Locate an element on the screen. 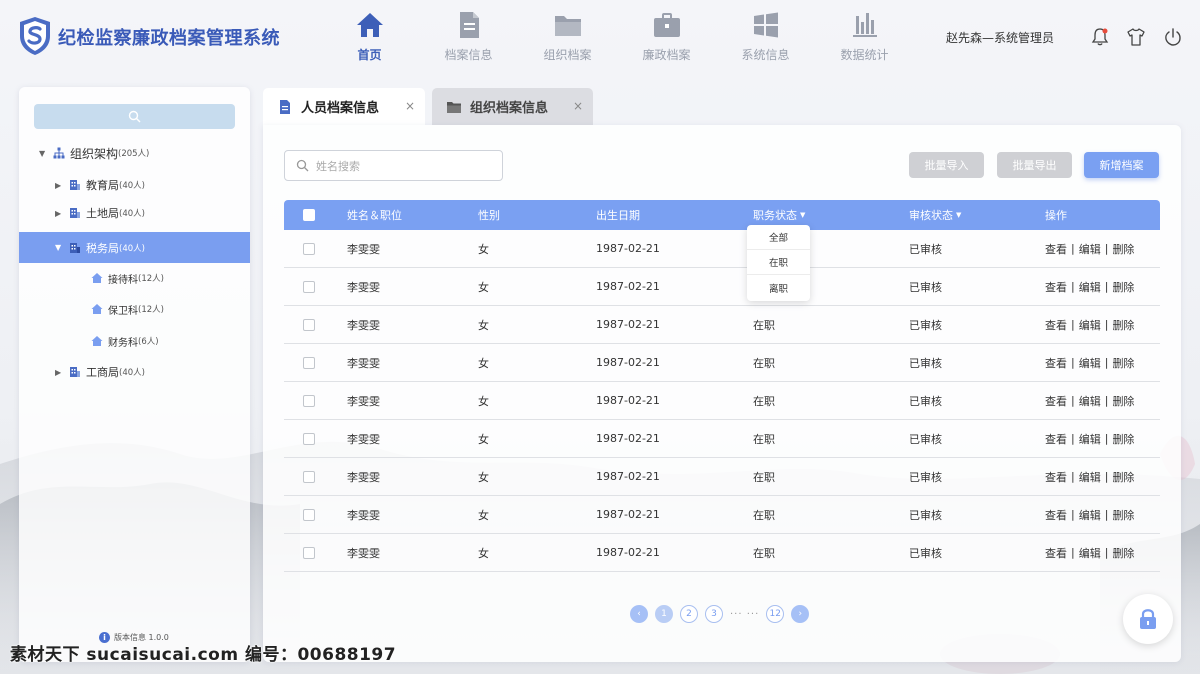 This screenshot has width=1200, height=674. bell-icon is located at coordinates (1100, 37).